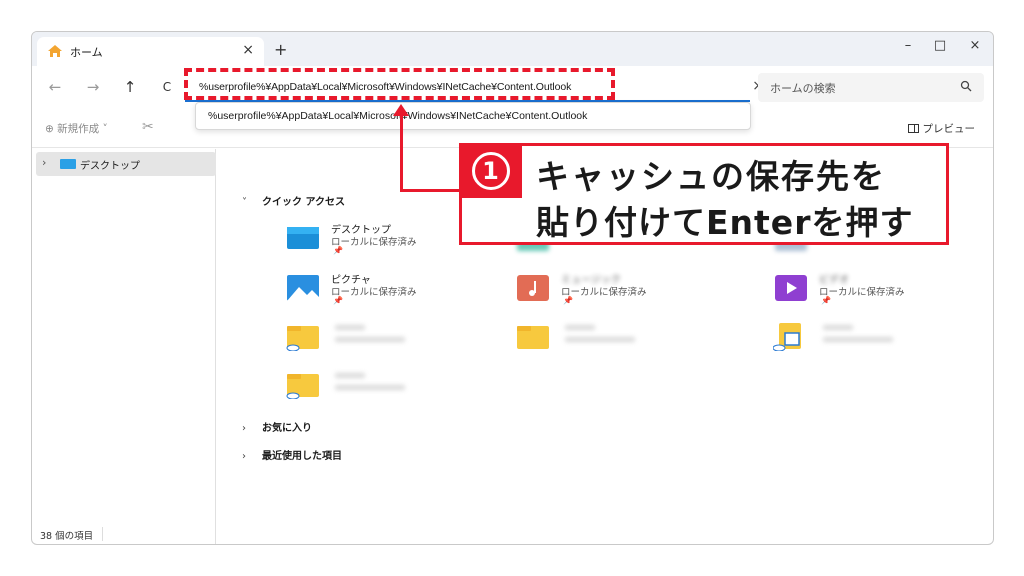 This screenshot has width=1024, height=576. I want to click on step-number: 1, so click(490, 170).